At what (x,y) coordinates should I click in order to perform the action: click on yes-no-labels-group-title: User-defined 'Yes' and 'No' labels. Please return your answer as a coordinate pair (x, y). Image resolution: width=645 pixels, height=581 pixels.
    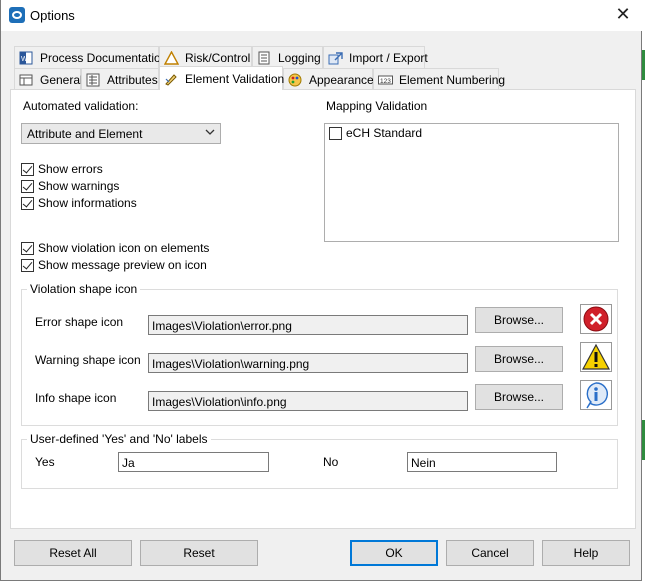
    Looking at the image, I should click on (119, 439).